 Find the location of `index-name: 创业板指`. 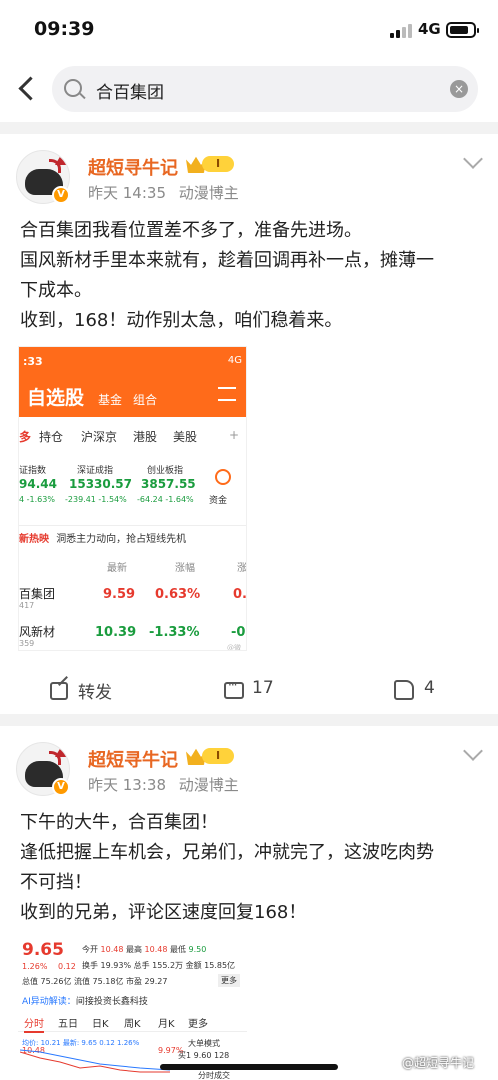

index-name: 创业板指 is located at coordinates (165, 471).